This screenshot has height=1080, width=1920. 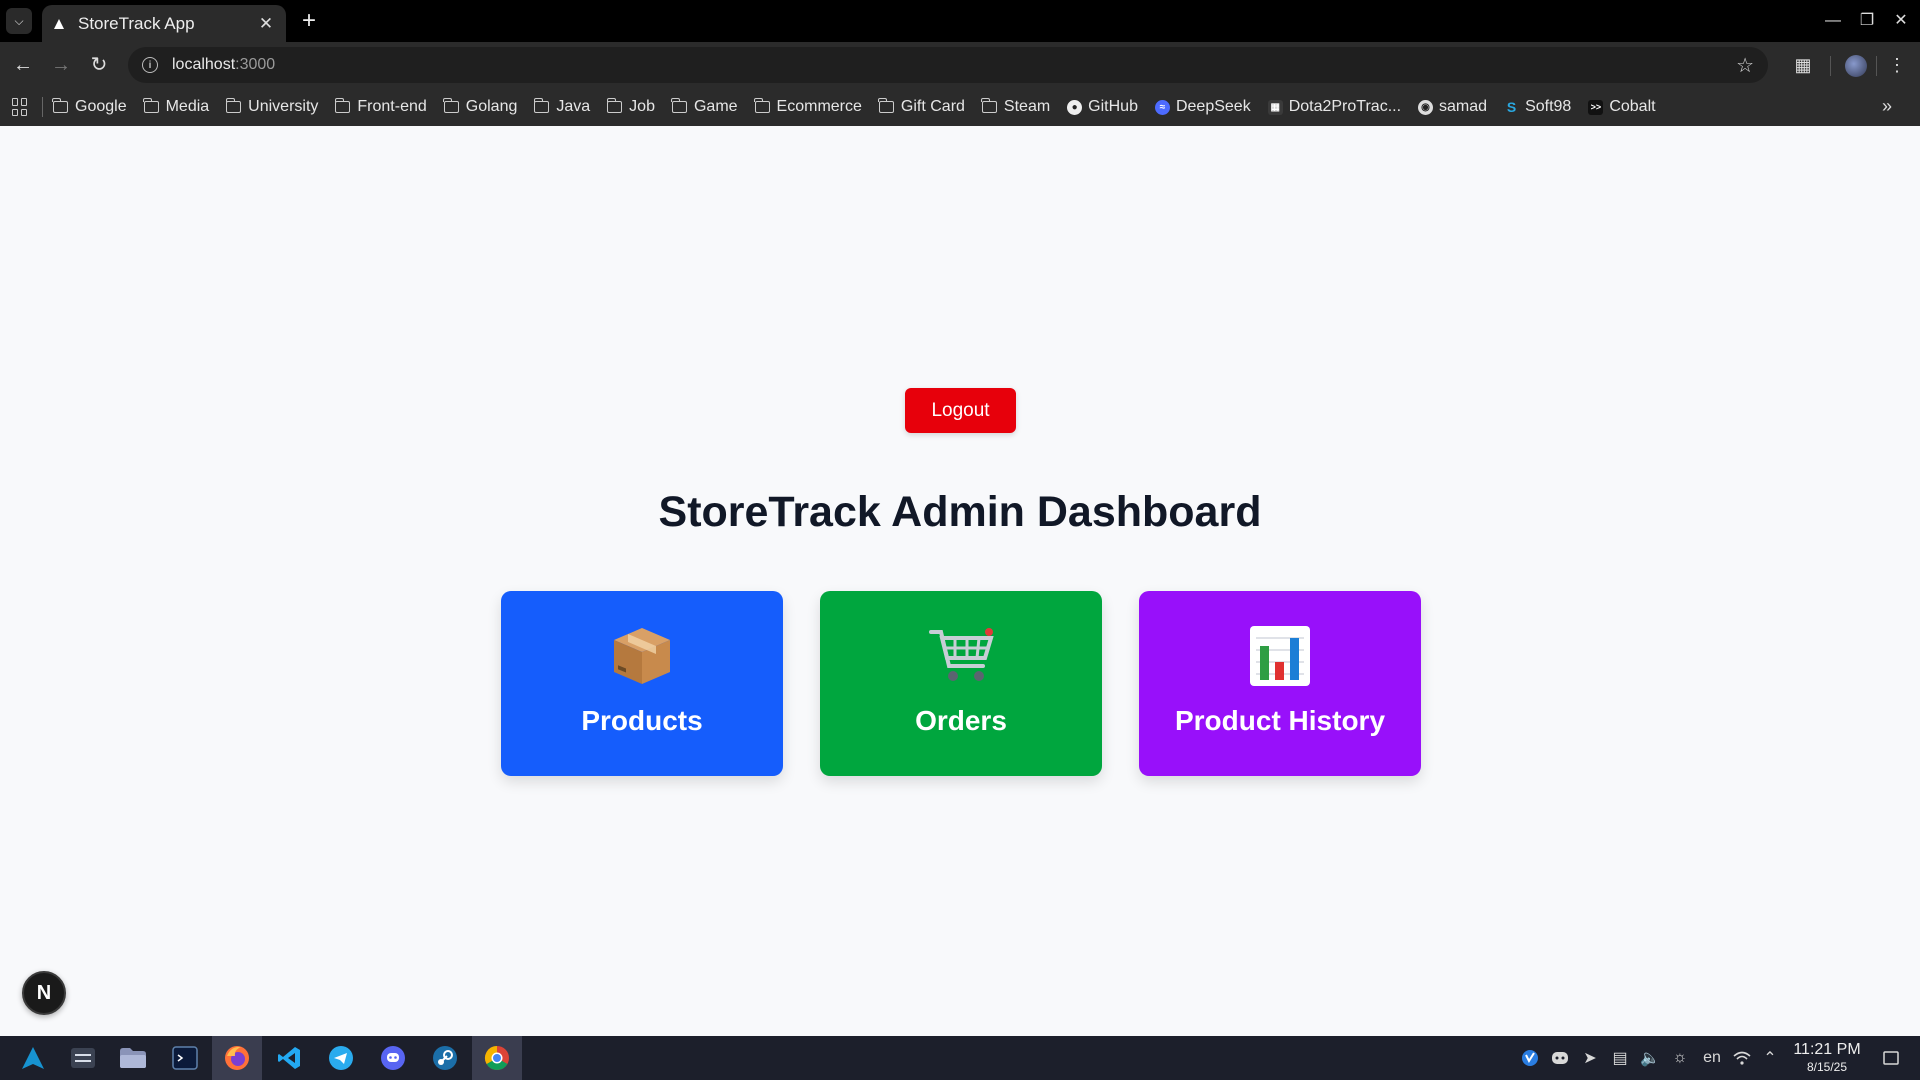 I want to click on forward-icon: →, so click(x=61, y=65).